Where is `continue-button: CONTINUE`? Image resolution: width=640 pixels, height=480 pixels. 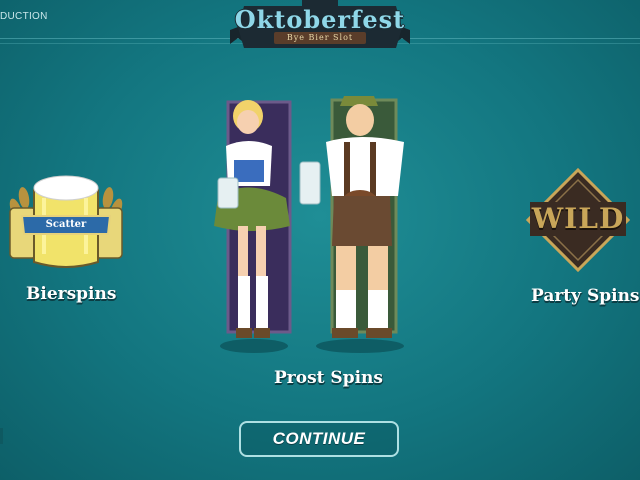
continue-button: CONTINUE is located at coordinates (319, 439).